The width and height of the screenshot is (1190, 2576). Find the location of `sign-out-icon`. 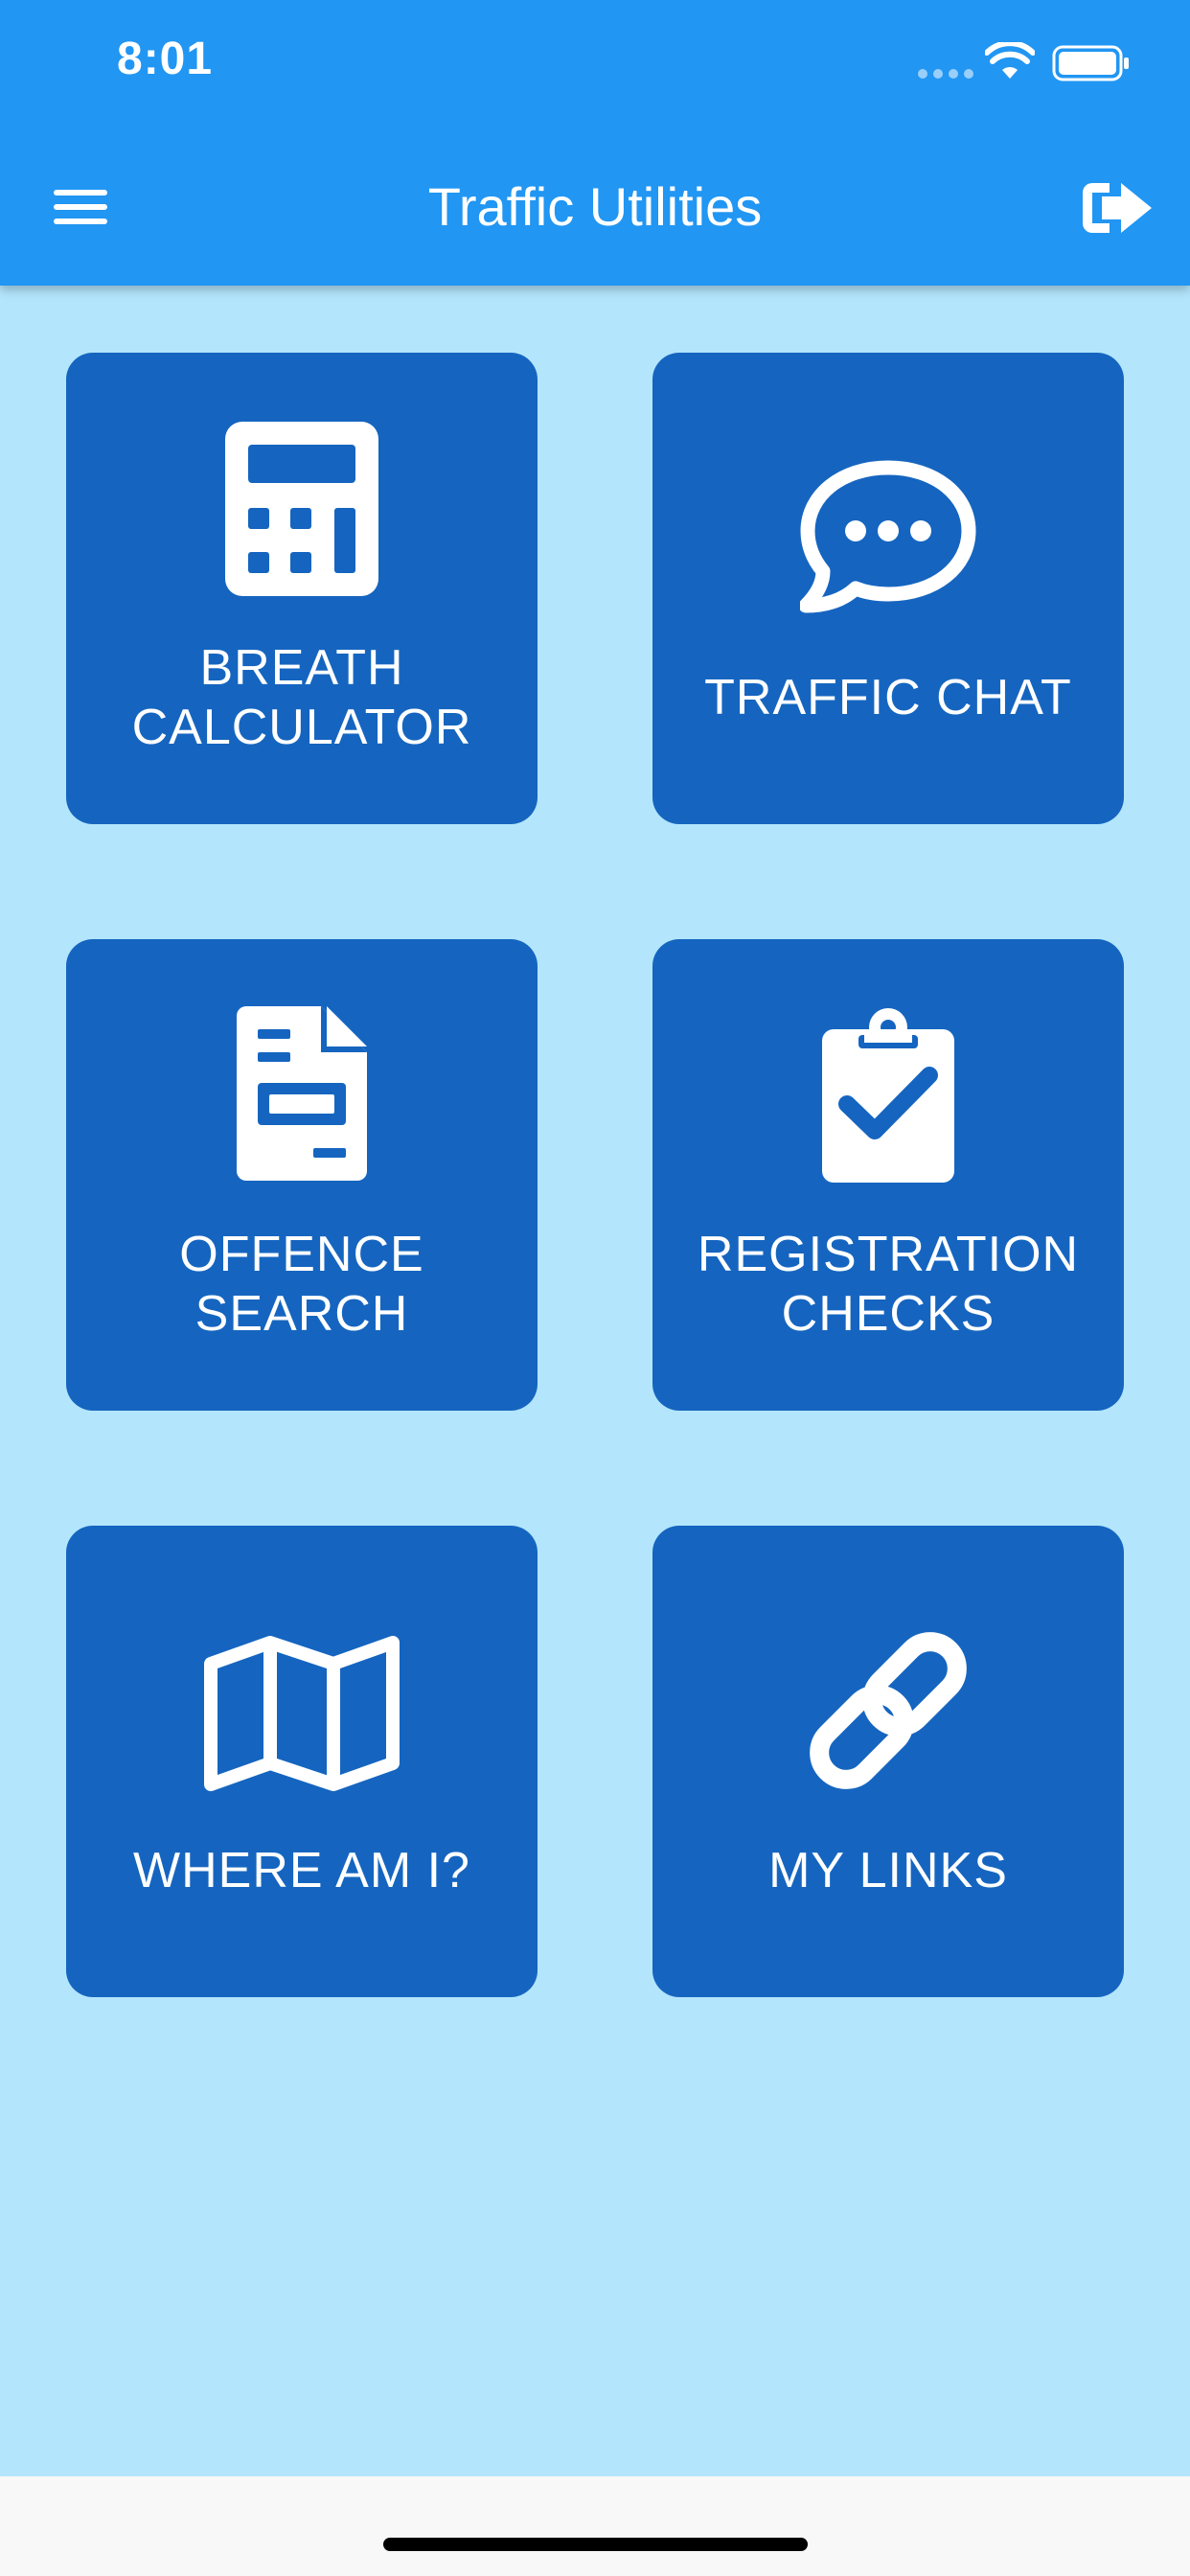

sign-out-icon is located at coordinates (1118, 208).